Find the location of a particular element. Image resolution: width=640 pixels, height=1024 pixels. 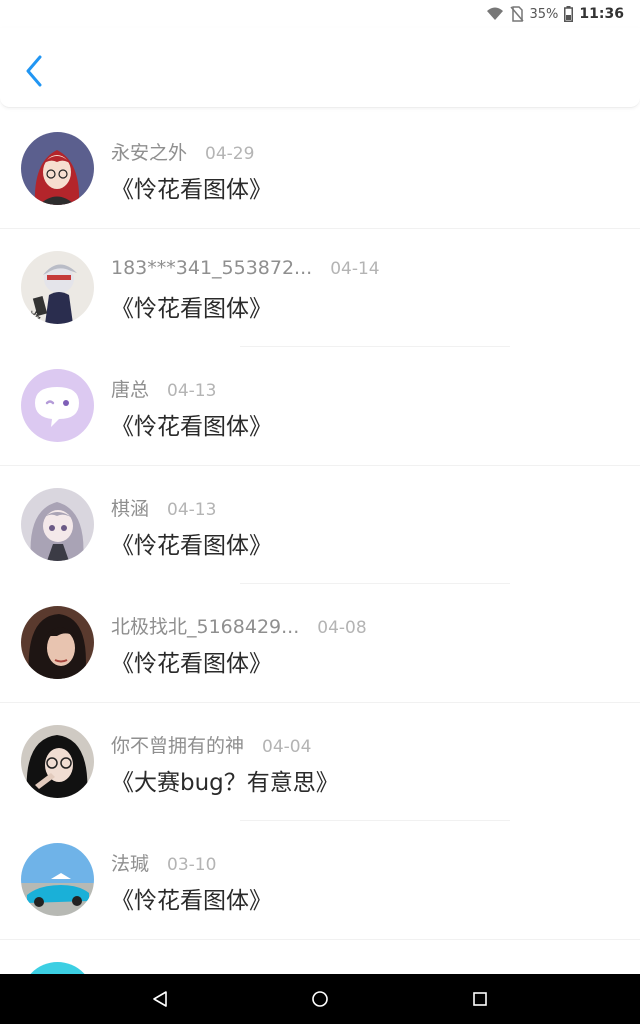

home-circle-icon is located at coordinates (320, 999).